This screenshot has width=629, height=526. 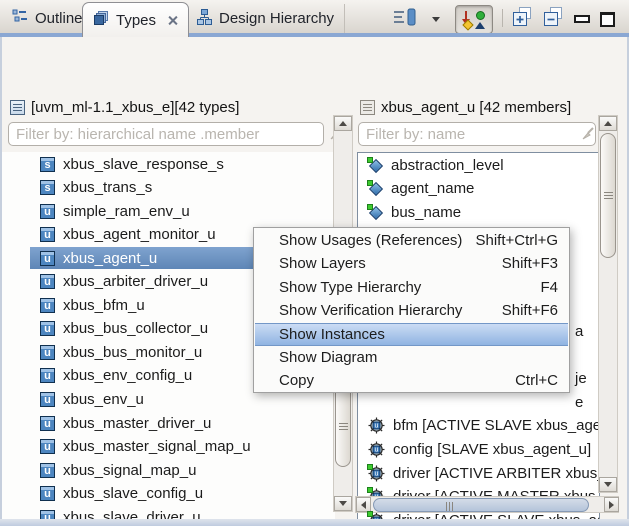 What do you see at coordinates (529, 311) in the screenshot?
I see `menu-item-shortcut: Shift+F6` at bounding box center [529, 311].